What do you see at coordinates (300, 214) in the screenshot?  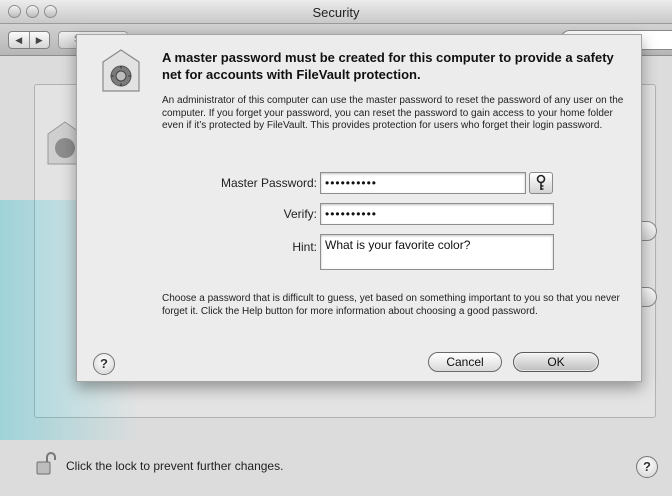 I see `verify-label: Verify:` at bounding box center [300, 214].